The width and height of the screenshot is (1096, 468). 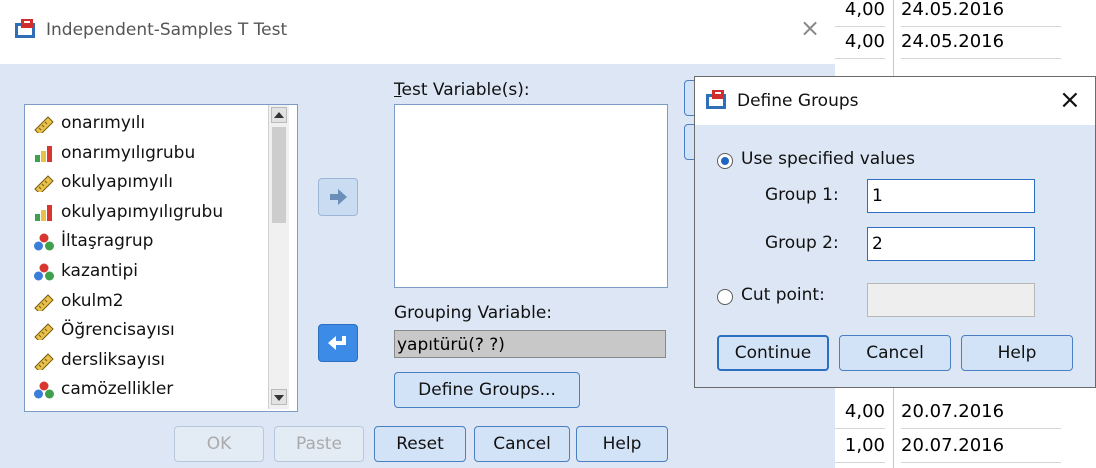 What do you see at coordinates (773, 353) in the screenshot?
I see `continue-button: Continue` at bounding box center [773, 353].